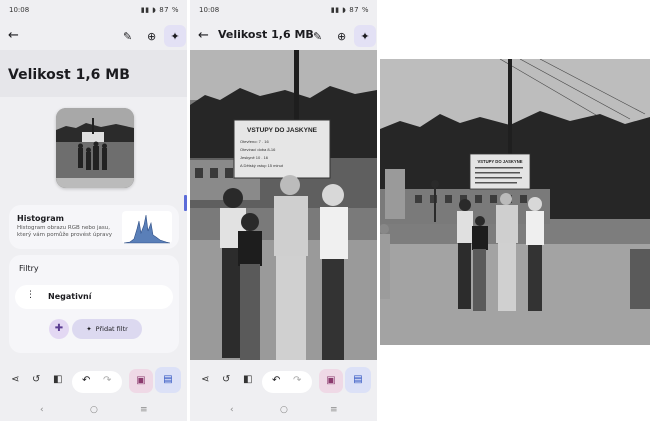 Image resolution: width=650 pixels, height=421 pixels. I want to click on puzzle-icon: ✚, so click(59, 328).